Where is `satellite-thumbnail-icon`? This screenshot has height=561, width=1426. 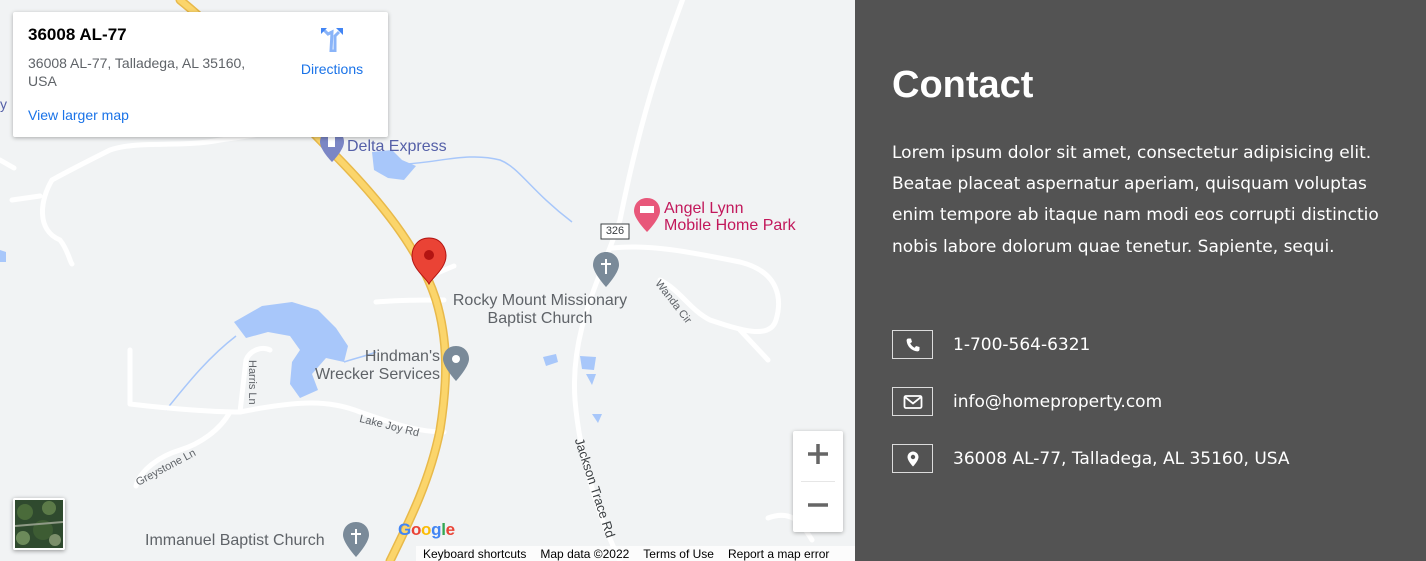 satellite-thumbnail-icon is located at coordinates (39, 524).